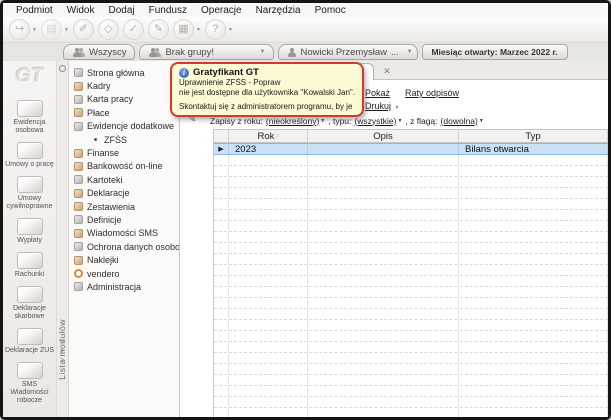 The height and width of the screenshot is (420, 611). What do you see at coordinates (459, 121) in the screenshot?
I see `filter-dropdown-link: (dowolna)` at bounding box center [459, 121].